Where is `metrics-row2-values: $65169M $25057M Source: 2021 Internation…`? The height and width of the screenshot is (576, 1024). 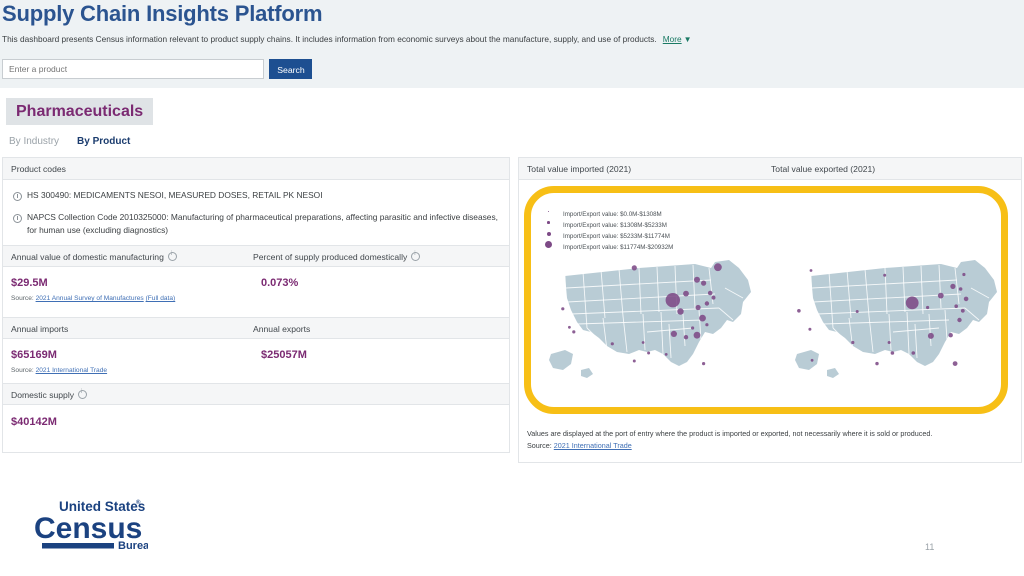 metrics-row2-values: $65169M $25057M Source: 2021 Internation… is located at coordinates (256, 361).